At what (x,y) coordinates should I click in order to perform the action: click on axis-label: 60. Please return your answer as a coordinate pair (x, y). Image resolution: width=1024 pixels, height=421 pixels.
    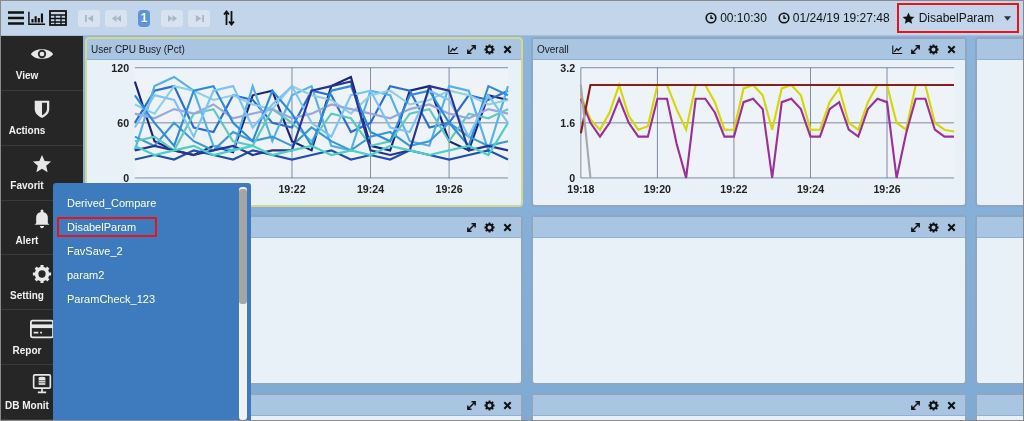
    Looking at the image, I should click on (123, 122).